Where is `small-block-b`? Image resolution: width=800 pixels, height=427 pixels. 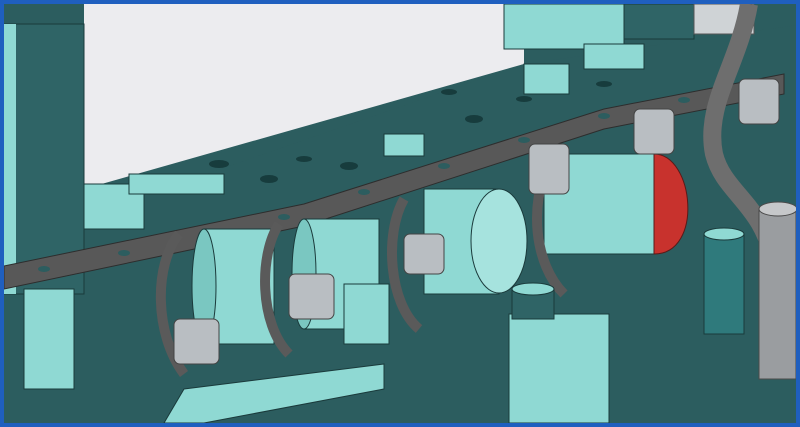
small-block-b is located at coordinates (176, 184).